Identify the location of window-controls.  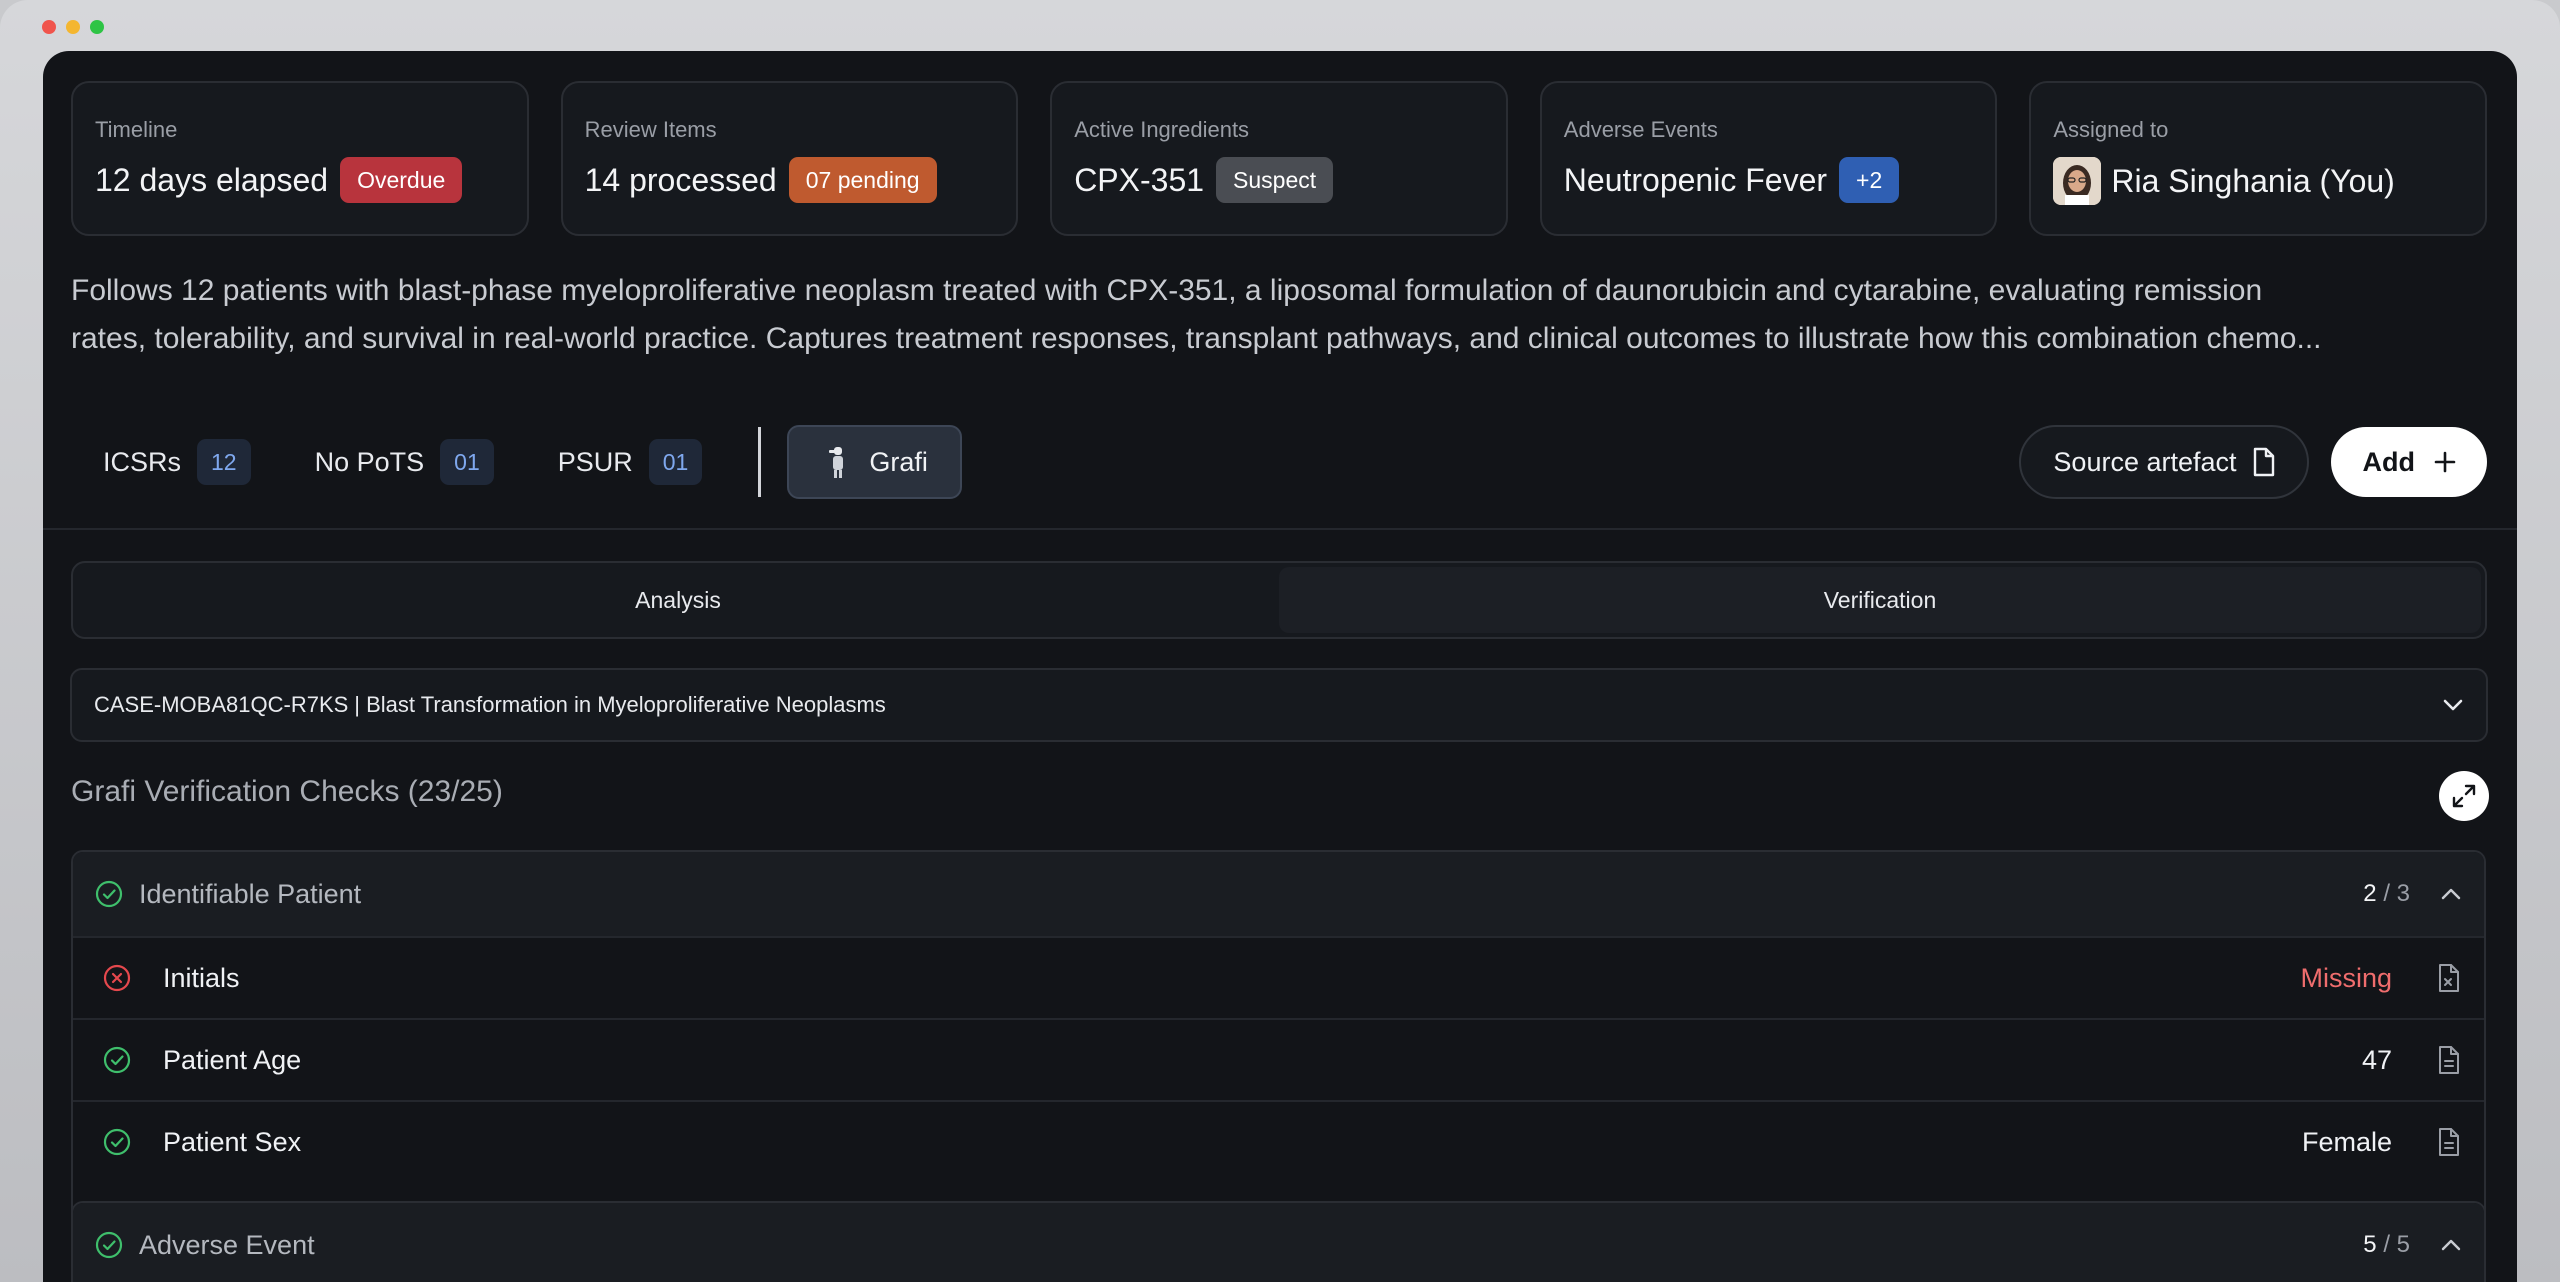
(73, 27).